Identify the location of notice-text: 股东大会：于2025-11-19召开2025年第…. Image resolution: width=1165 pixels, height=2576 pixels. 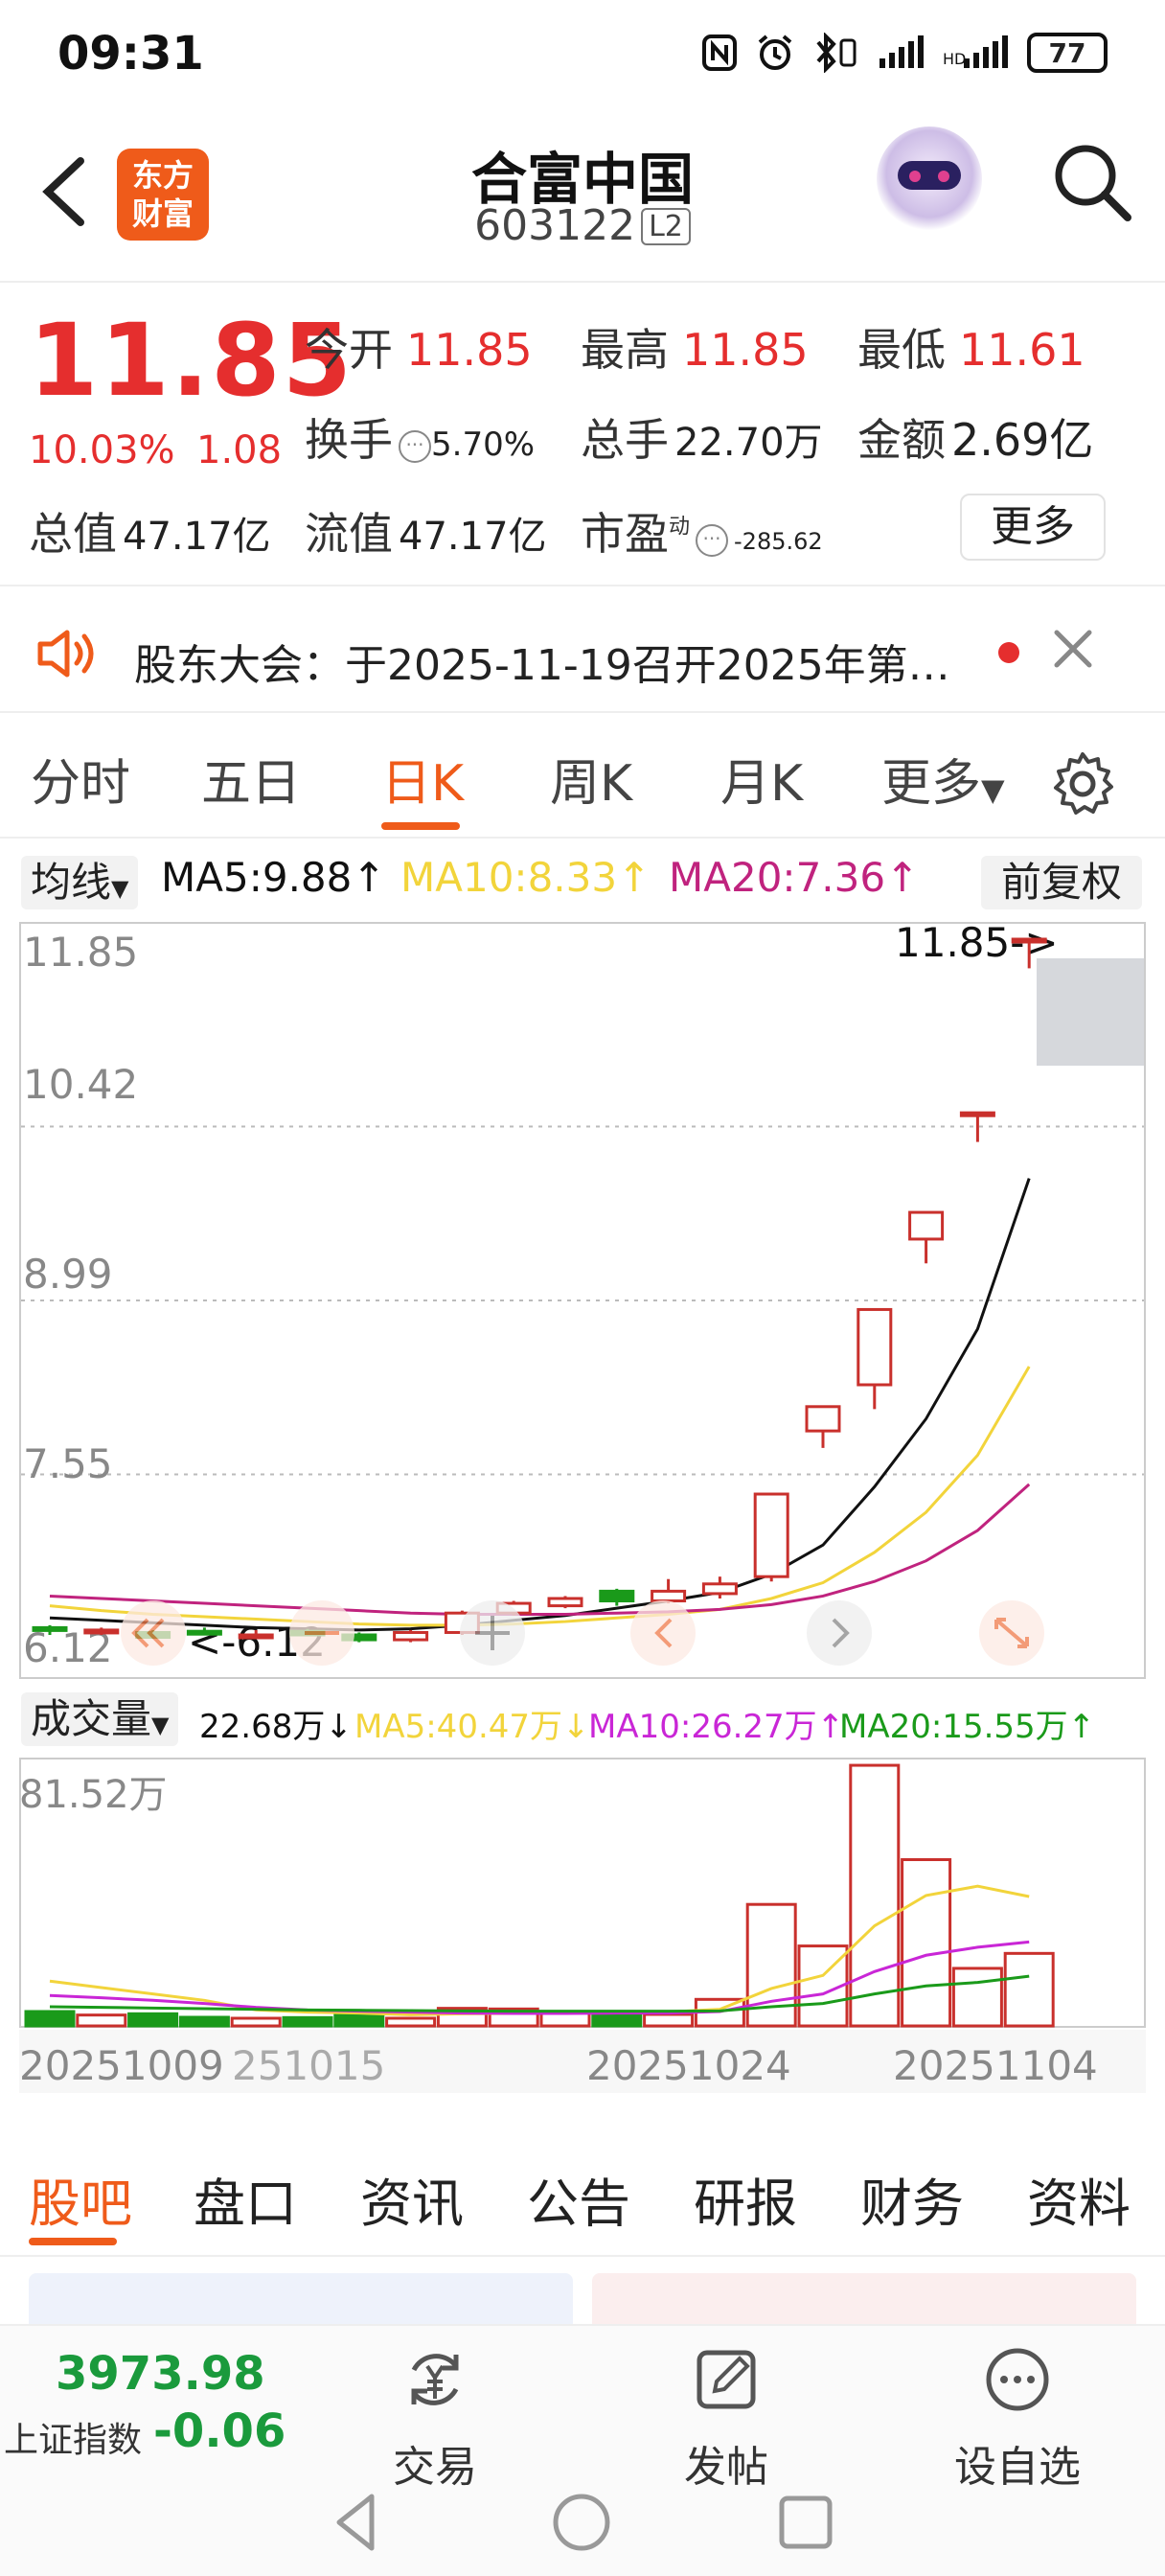
(542, 661).